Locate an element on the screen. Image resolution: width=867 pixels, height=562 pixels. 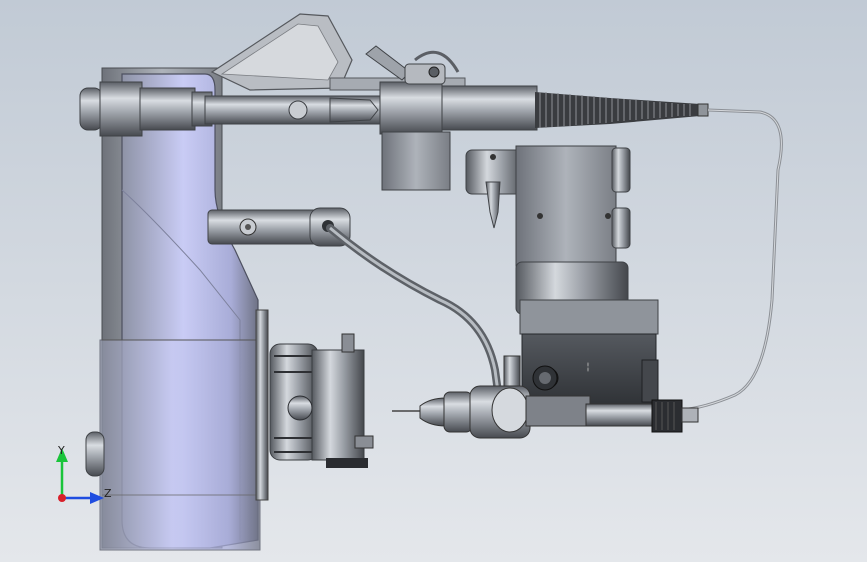
housing-knob-lower is located at coordinates (95, 454).